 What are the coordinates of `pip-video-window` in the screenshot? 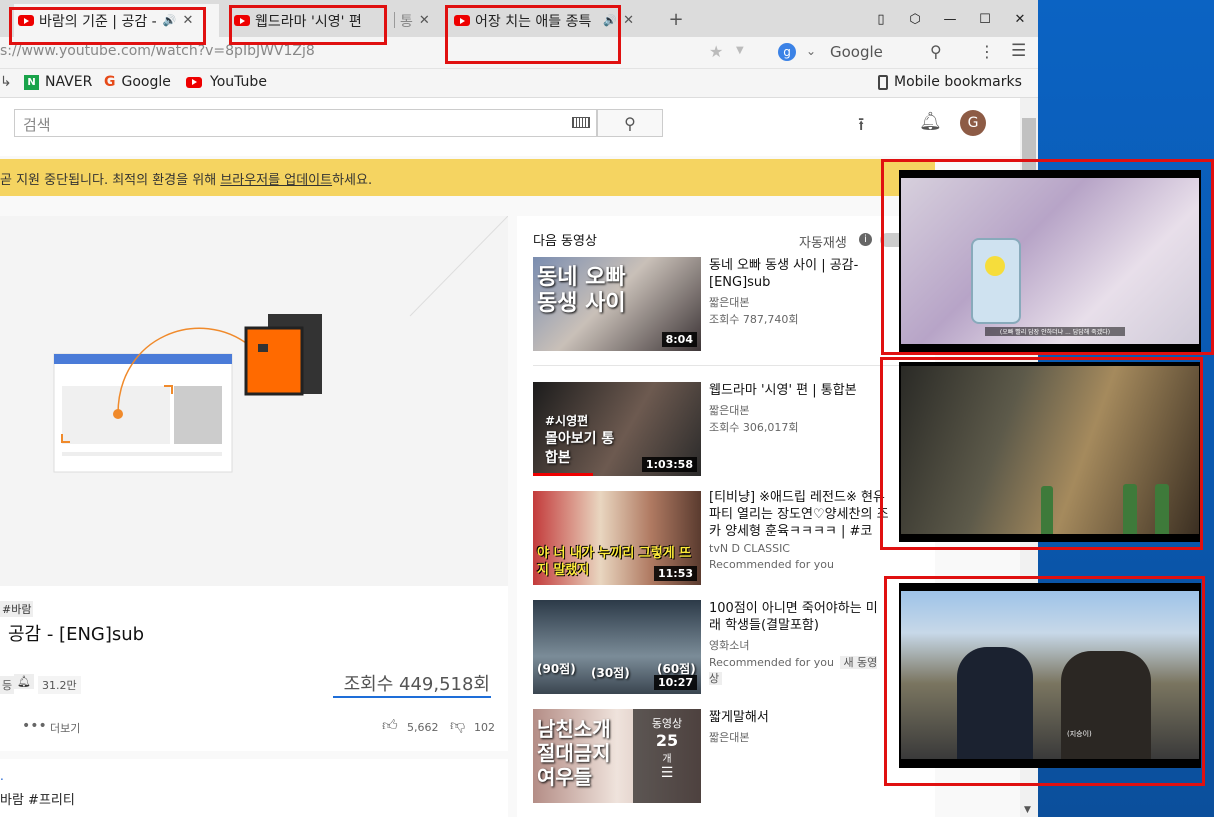 It's located at (1050, 452).